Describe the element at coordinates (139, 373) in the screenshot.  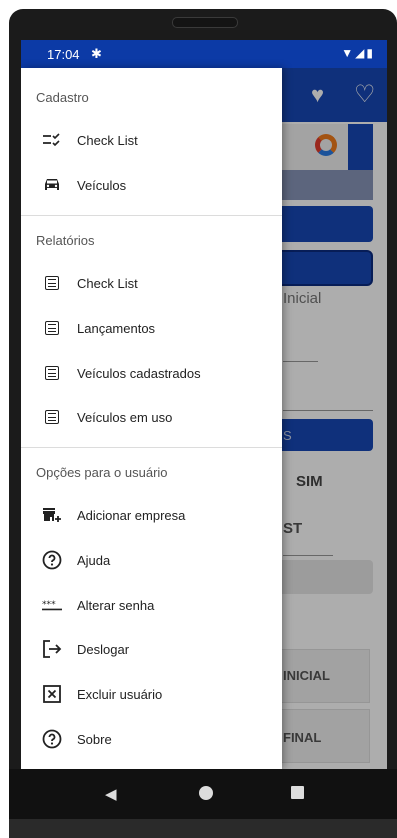
I see `drawer-item-label: Veículos cadastrados` at that location.